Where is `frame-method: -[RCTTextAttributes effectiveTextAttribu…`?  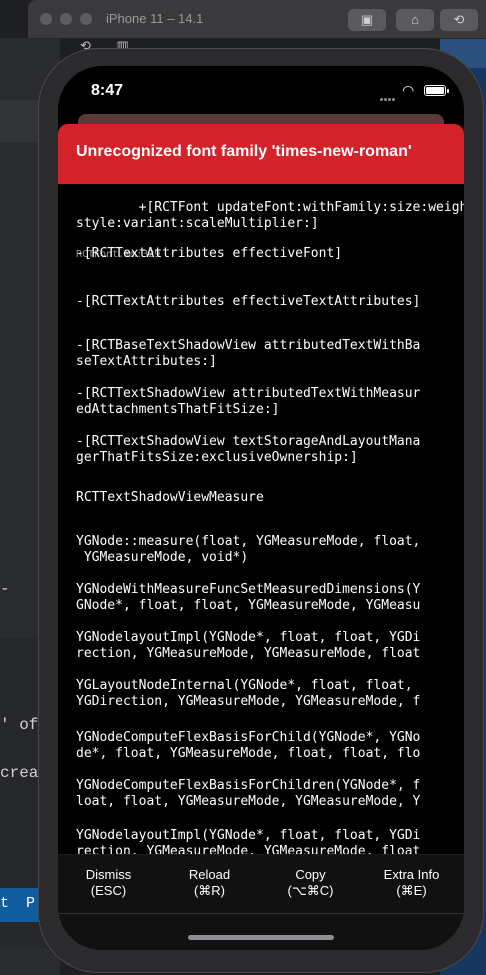
frame-method: -[RCTTextAttributes effectiveTextAttribu… is located at coordinates (248, 301).